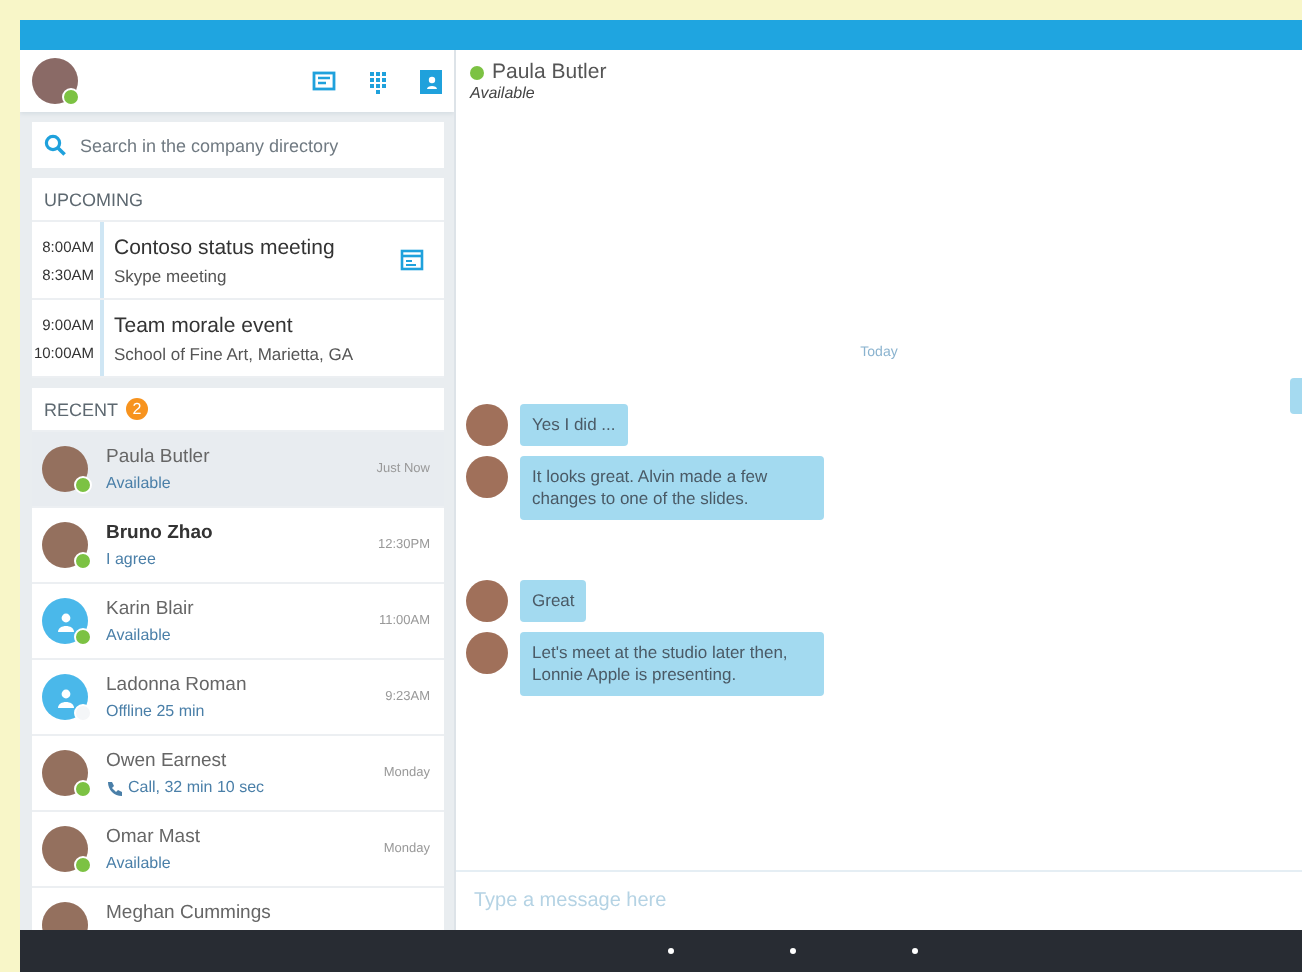  I want to click on search-field: Search in the company directory, so click(238, 145).